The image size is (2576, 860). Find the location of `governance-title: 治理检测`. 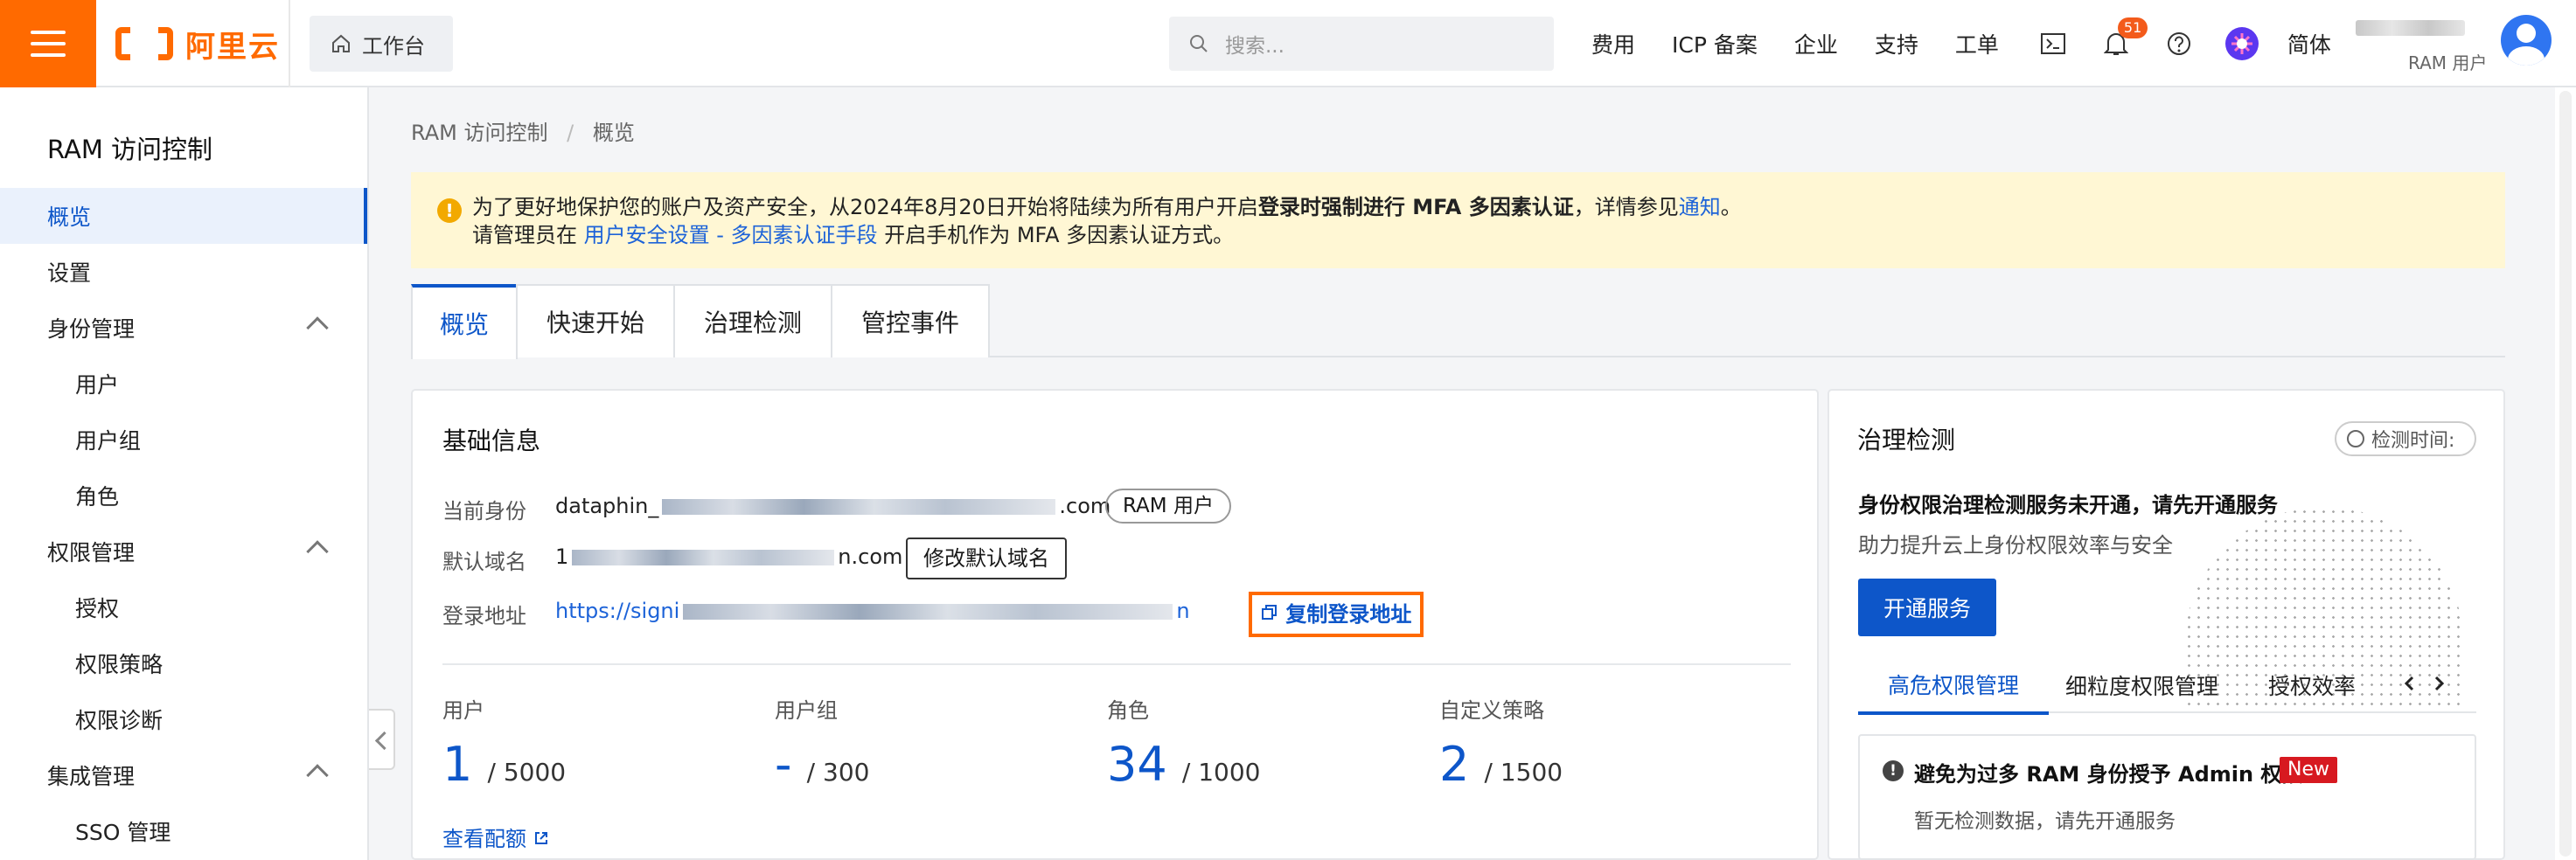

governance-title: 治理检测 is located at coordinates (1906, 440).